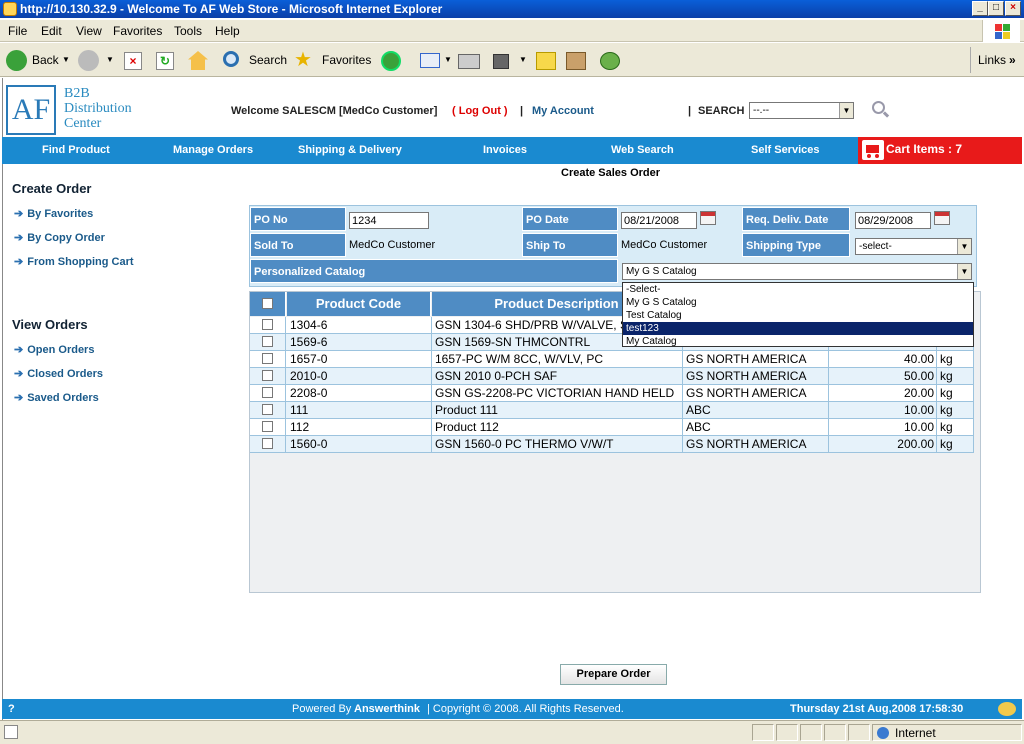 The height and width of the screenshot is (744, 1024). Describe the element at coordinates (45, 60) in the screenshot. I see `back-button: Back` at that location.